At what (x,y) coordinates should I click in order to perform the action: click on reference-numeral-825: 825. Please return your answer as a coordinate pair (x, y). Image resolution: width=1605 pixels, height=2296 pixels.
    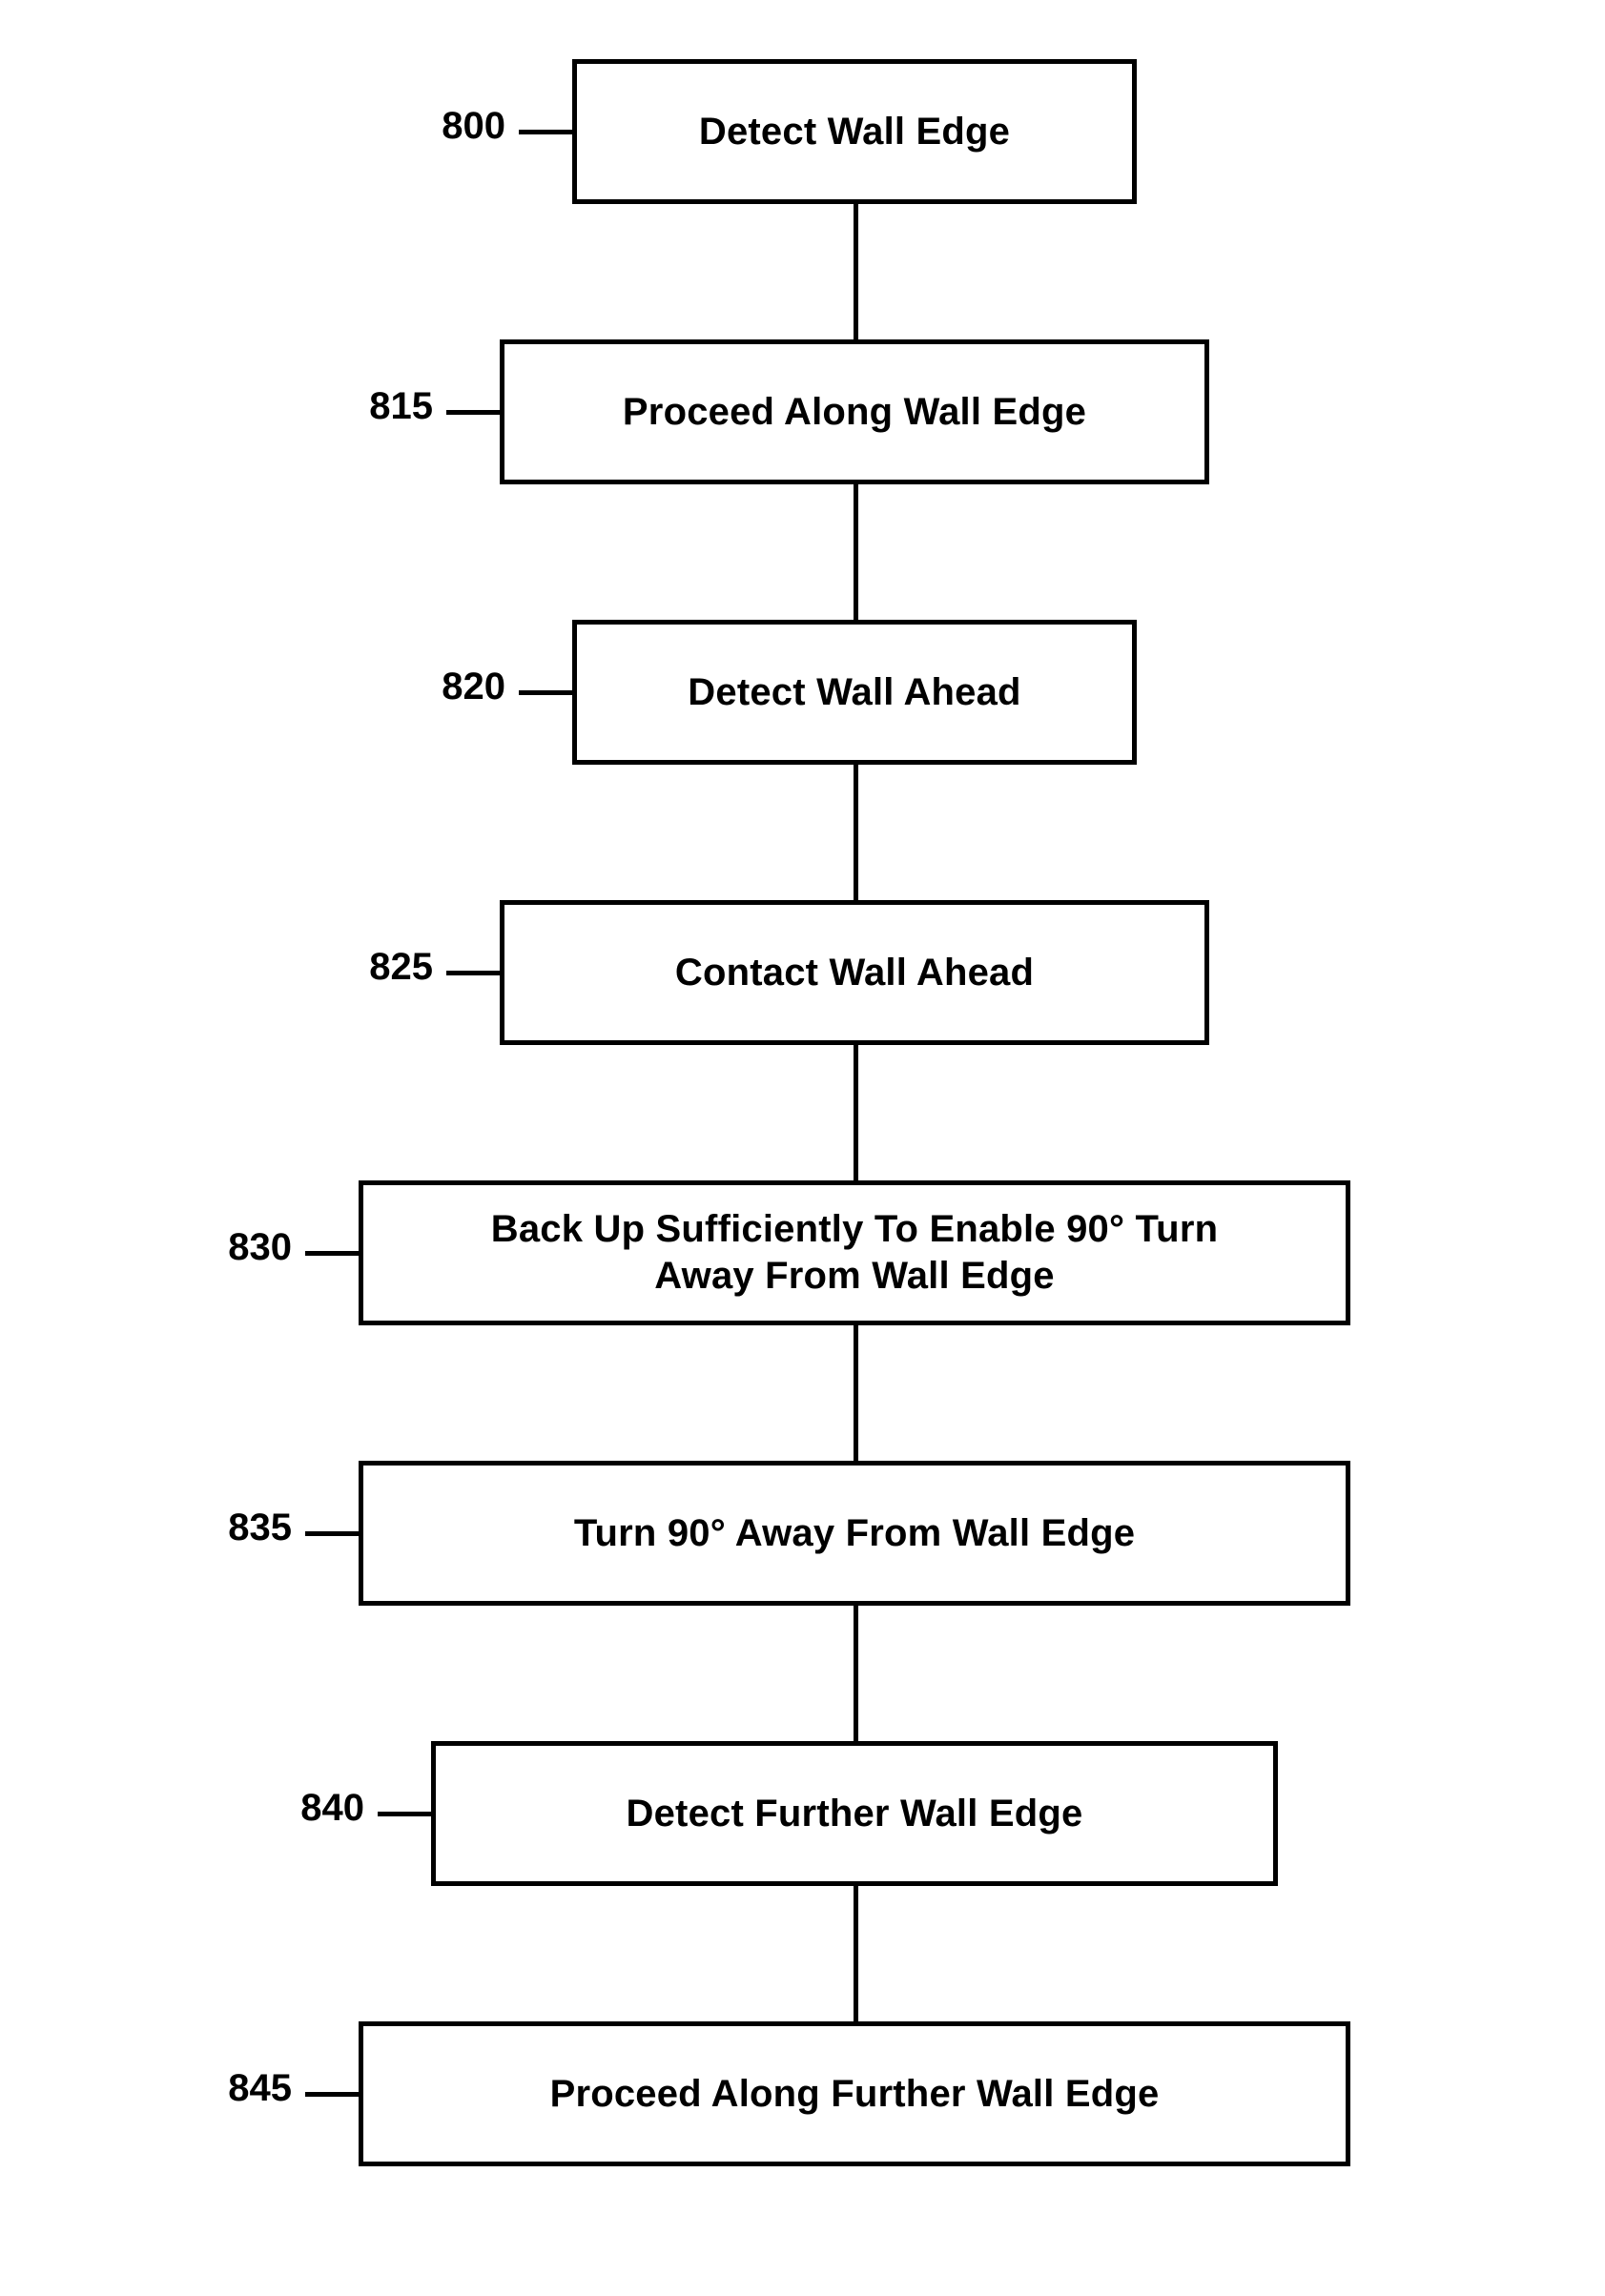
    Looking at the image, I should click on (401, 967).